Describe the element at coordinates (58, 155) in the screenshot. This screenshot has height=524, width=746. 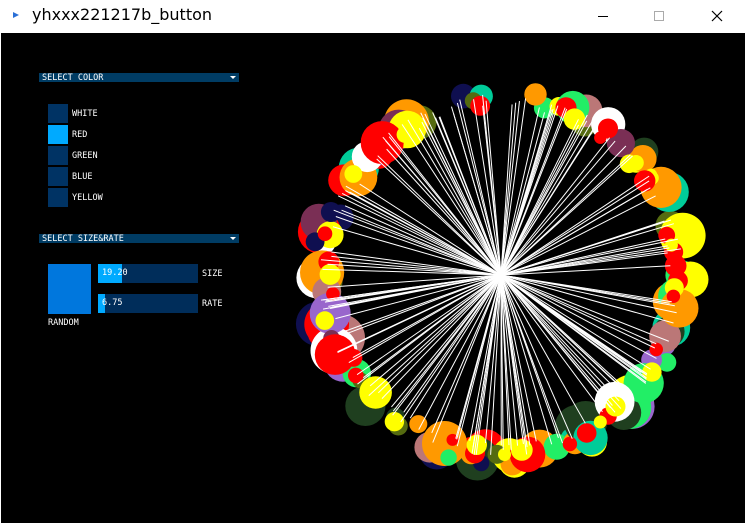
I see `toggle-green` at that location.